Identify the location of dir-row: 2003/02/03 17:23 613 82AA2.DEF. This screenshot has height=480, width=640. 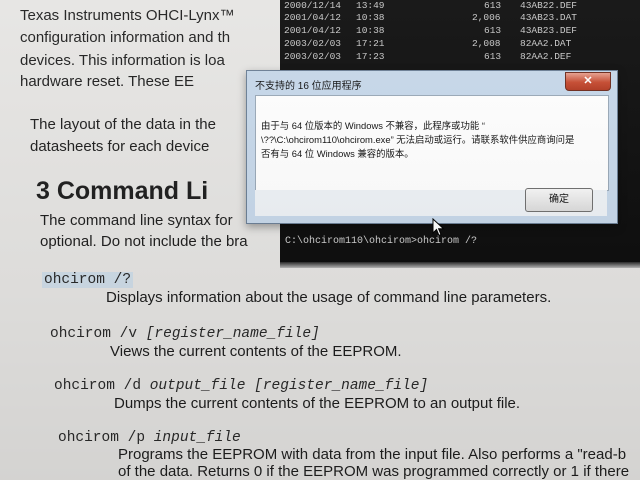
(460, 57).